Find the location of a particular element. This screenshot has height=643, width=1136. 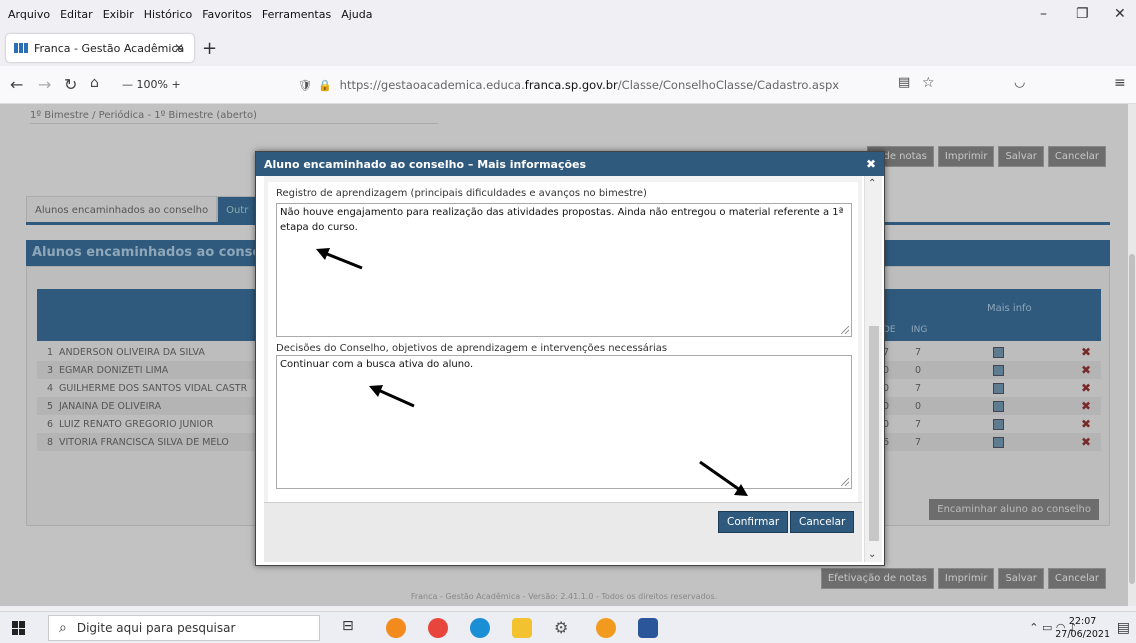

page-scrollbar is located at coordinates (1132, 355).